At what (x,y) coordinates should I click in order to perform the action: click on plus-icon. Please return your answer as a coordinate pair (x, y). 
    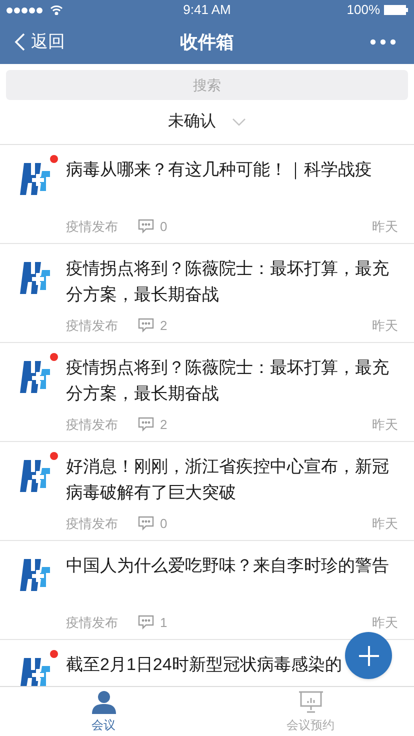
    Looking at the image, I should click on (368, 656).